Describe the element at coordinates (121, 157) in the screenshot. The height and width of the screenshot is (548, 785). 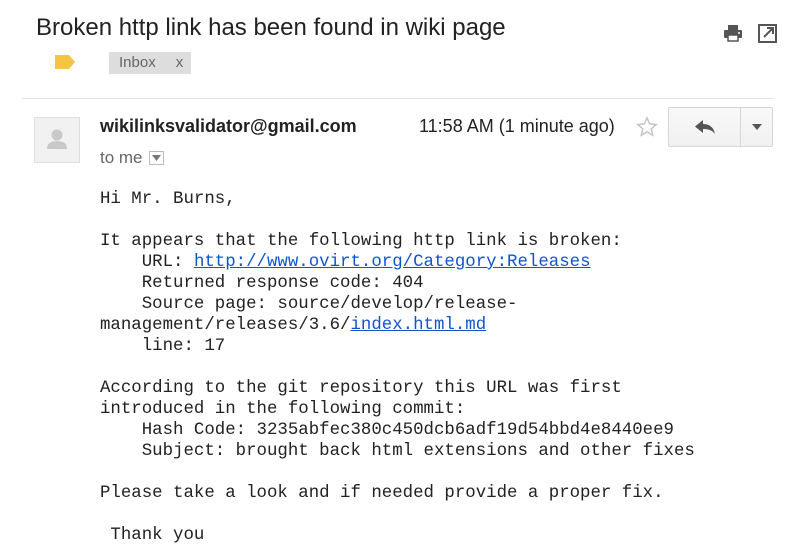
I see `recipient-text: to me` at that location.